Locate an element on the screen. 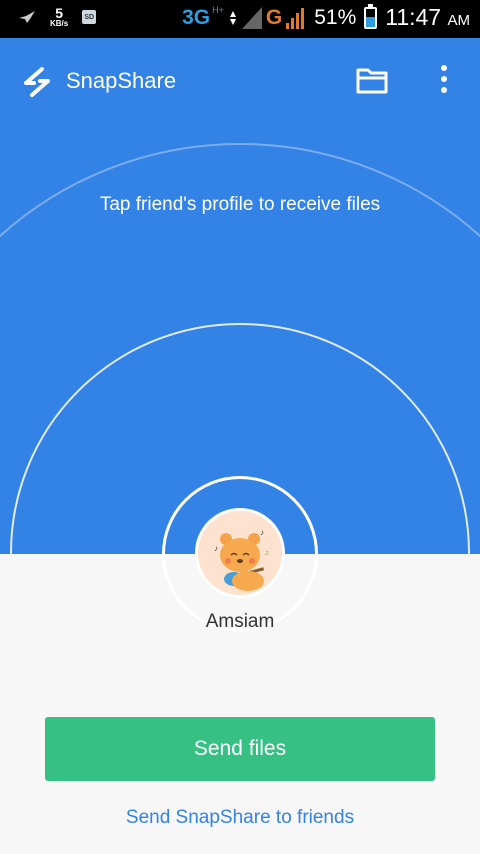 This screenshot has height=854, width=480. friend-avatar: ♪ ♪ ♫ is located at coordinates (240, 553).